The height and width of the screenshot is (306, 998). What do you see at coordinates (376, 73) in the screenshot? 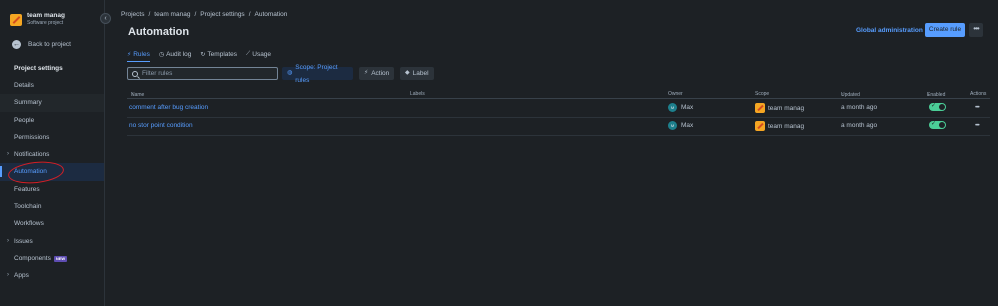
I see `action-filter-button: ⚡ Action` at bounding box center [376, 73].